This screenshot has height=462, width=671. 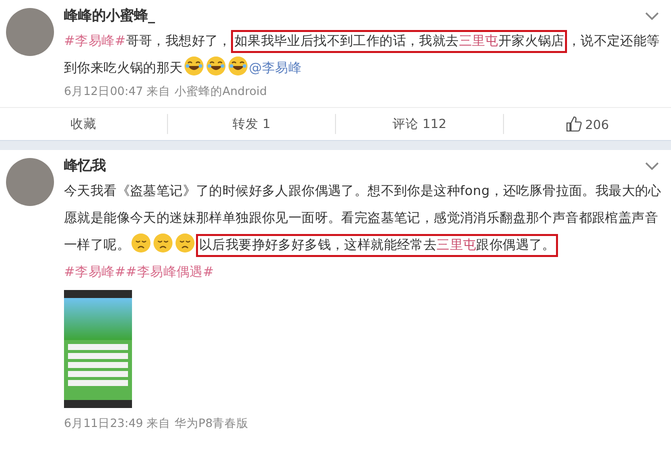 I want to click on post-text: #李易峰#哥哥，我想好了， 如果我毕业后找不到工作的话，我就去三里屯开家火锅店 ，说不定还能等到你来吃火锅的那天 @李易峰, so click(x=364, y=55).